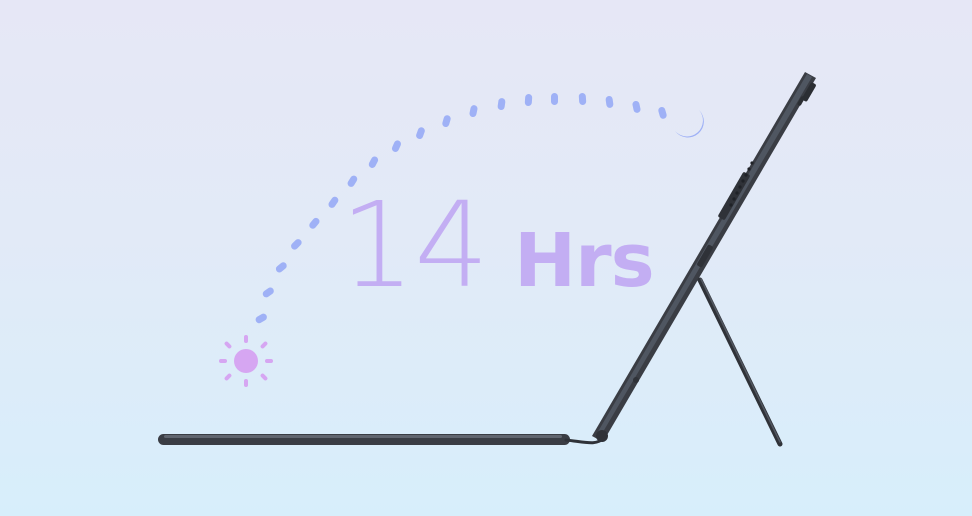 Image resolution: width=972 pixels, height=516 pixels. Describe the element at coordinates (584, 261) in the screenshot. I see `hours-unit: Hrs` at that location.